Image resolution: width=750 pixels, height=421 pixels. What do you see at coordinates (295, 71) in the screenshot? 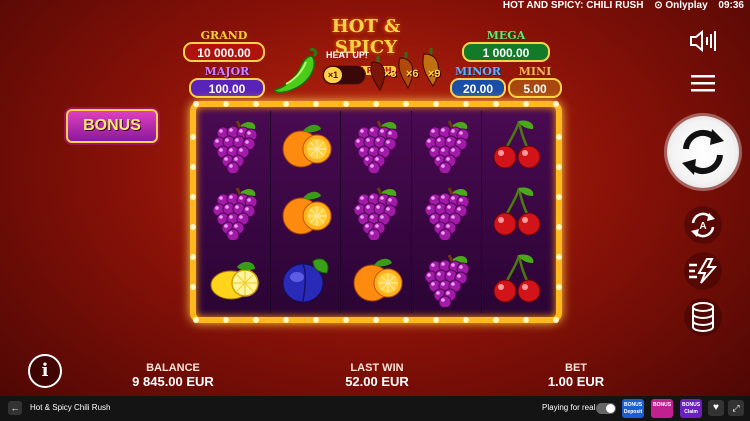
I see `green-chili-icon` at bounding box center [295, 71].